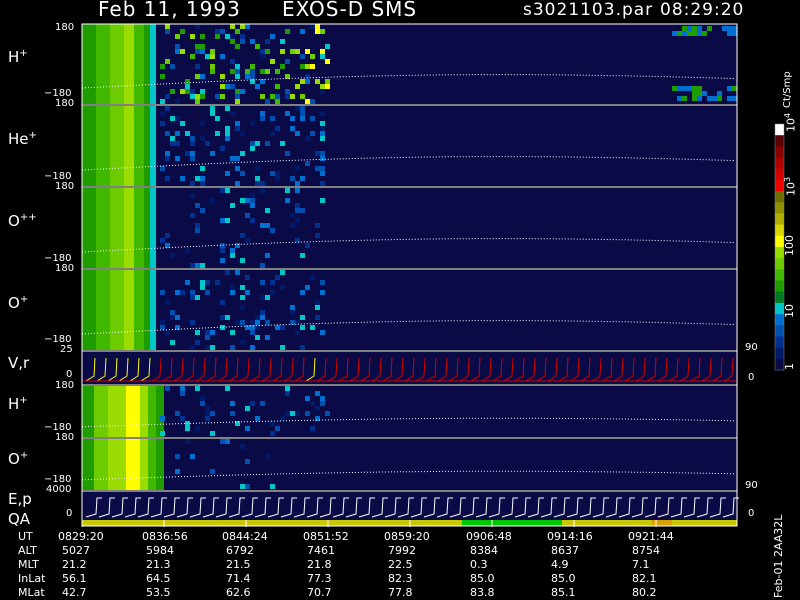  Describe the element at coordinates (479, 564) in the screenshot. I see `orbit-cell: 0.3` at that location.